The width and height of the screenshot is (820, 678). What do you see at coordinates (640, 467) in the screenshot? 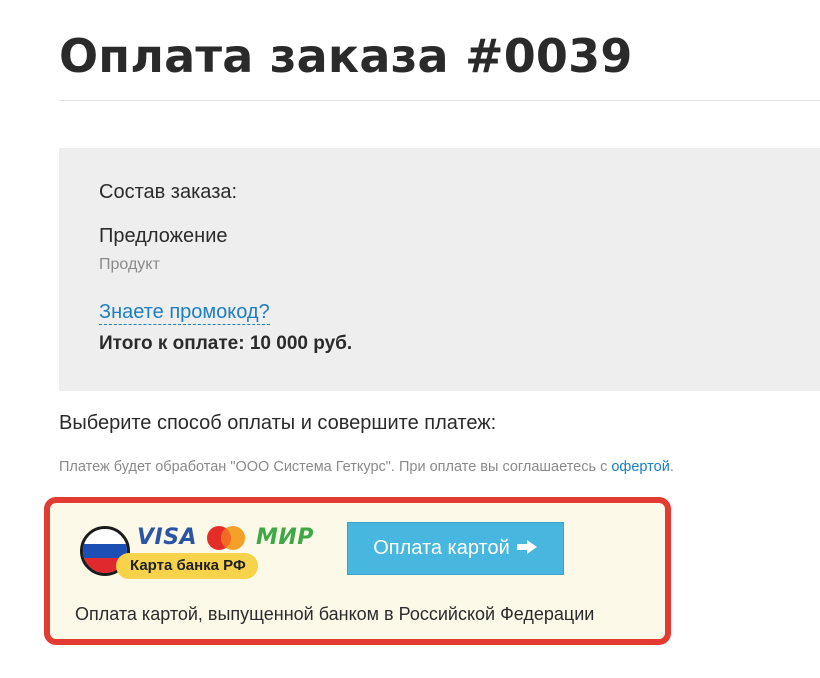
I see `offer-link: офертой` at bounding box center [640, 467].